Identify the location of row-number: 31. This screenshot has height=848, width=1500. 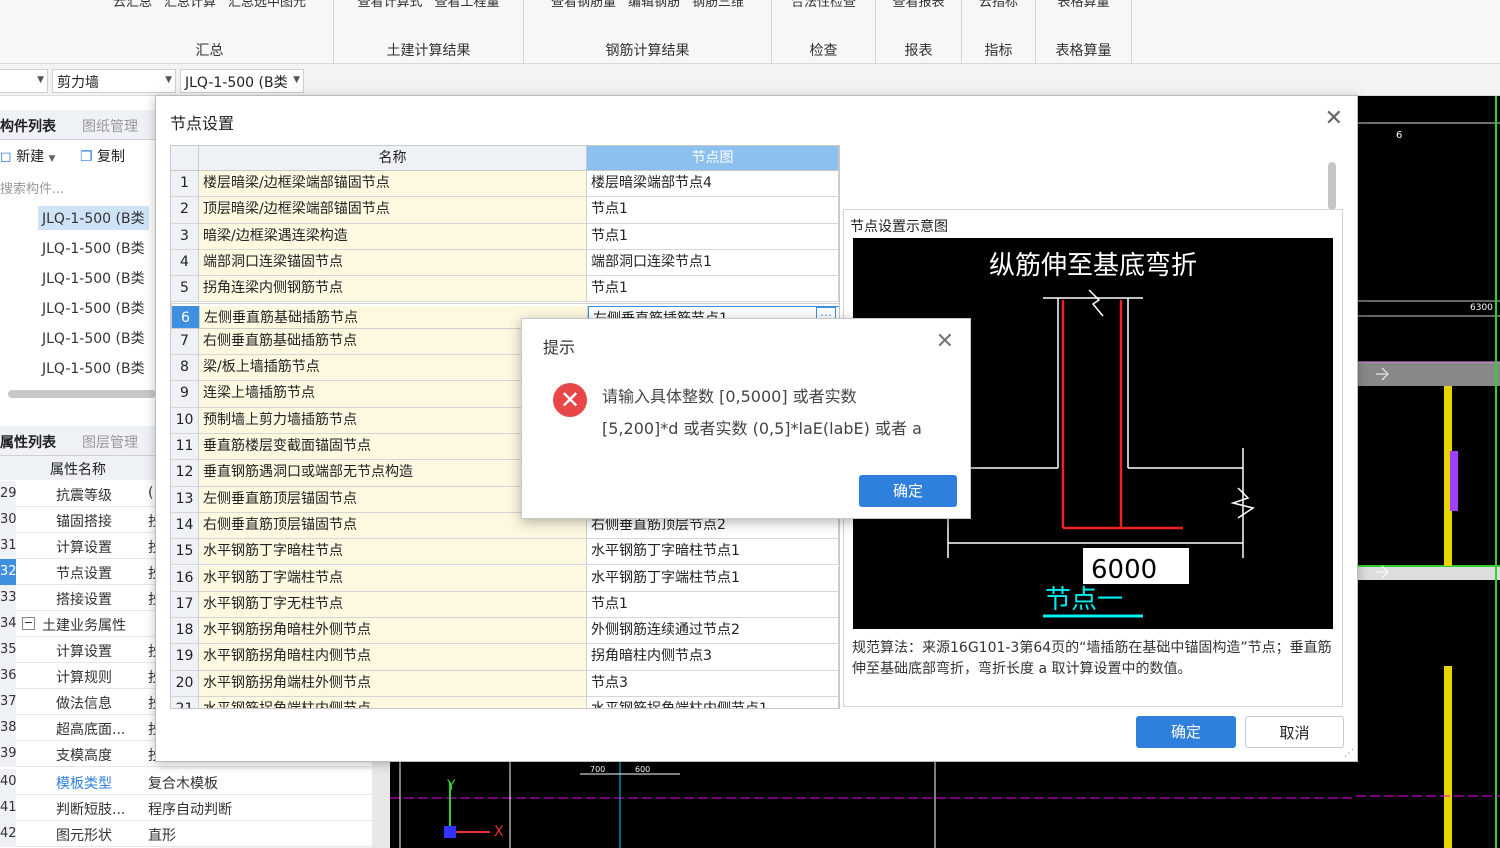
(8, 546).